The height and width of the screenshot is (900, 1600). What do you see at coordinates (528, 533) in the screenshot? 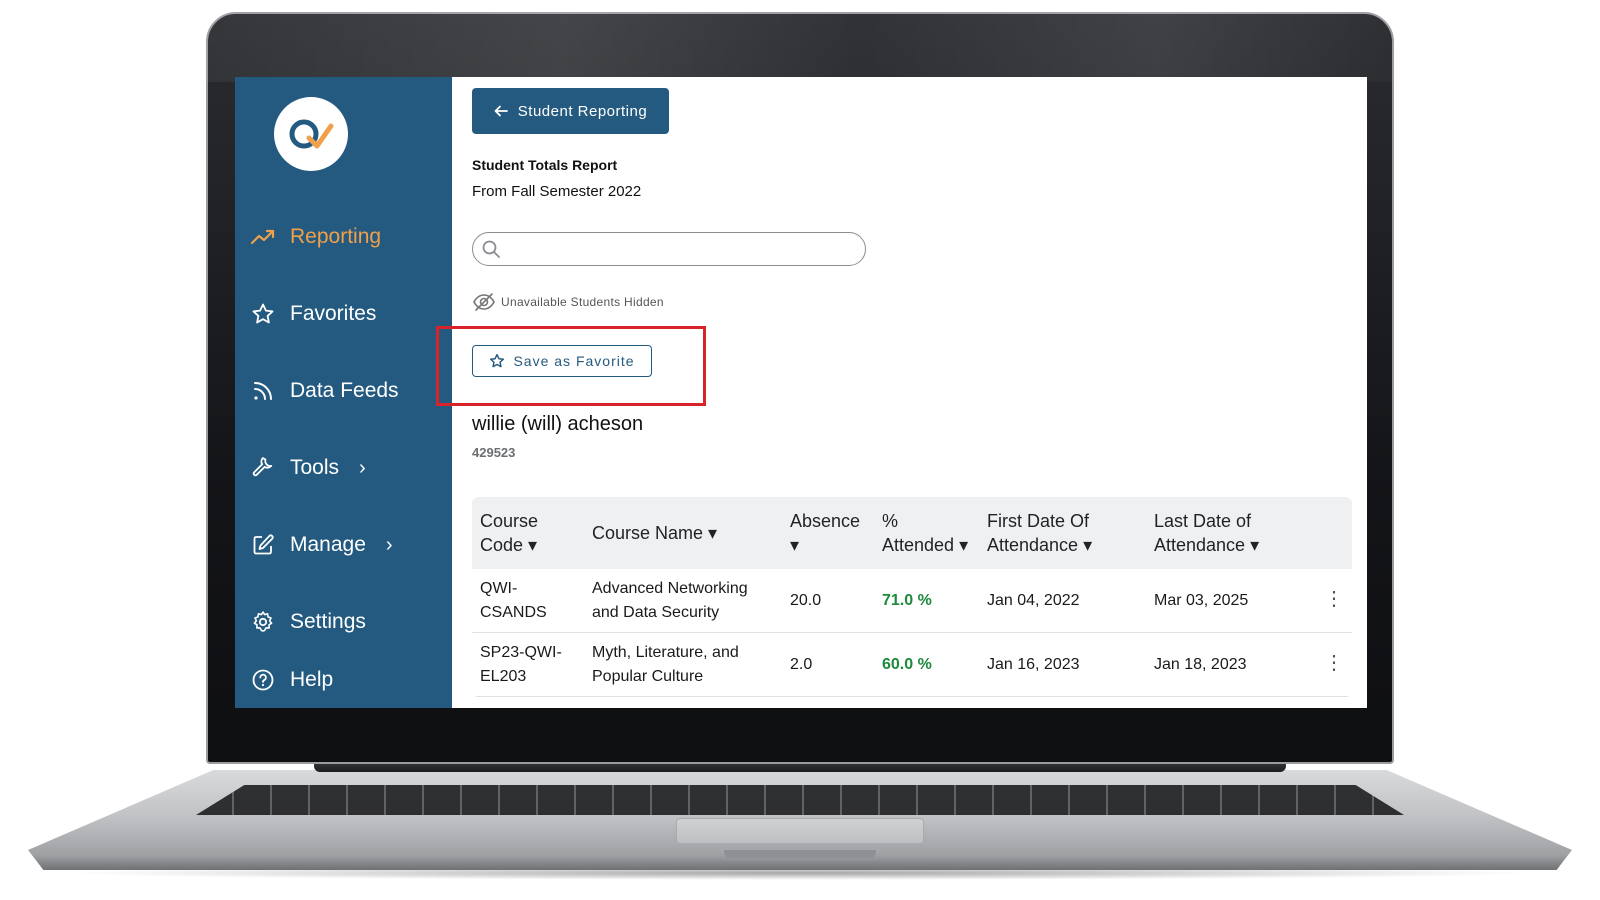
I see `column-header-course-code: Course Code ▾` at bounding box center [528, 533].